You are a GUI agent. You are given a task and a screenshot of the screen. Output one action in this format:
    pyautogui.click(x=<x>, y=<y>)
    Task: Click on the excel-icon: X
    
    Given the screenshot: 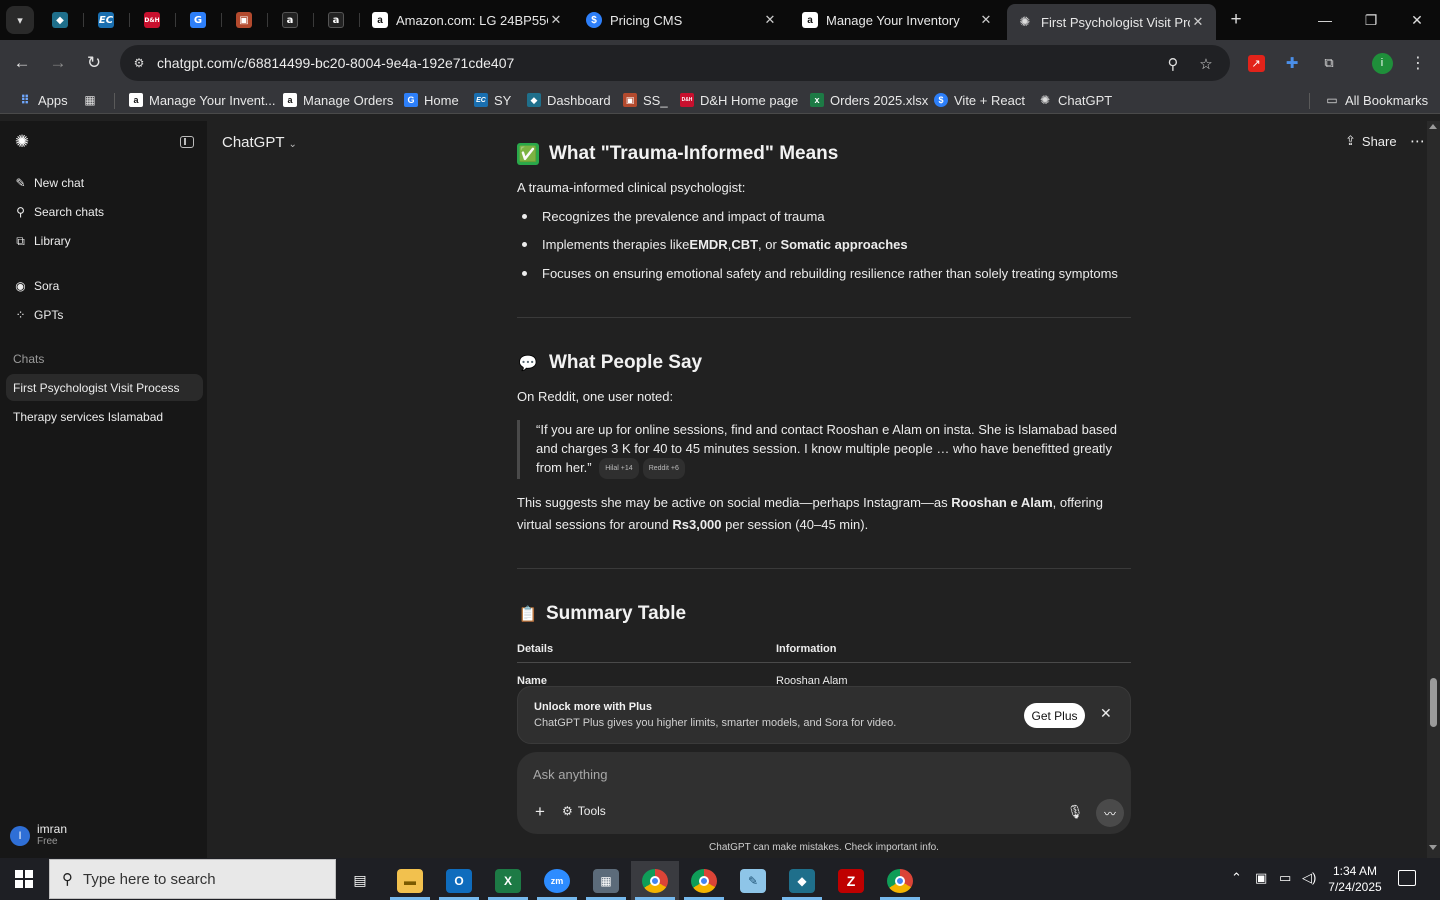 What is the action you would take?
    pyautogui.click(x=508, y=880)
    